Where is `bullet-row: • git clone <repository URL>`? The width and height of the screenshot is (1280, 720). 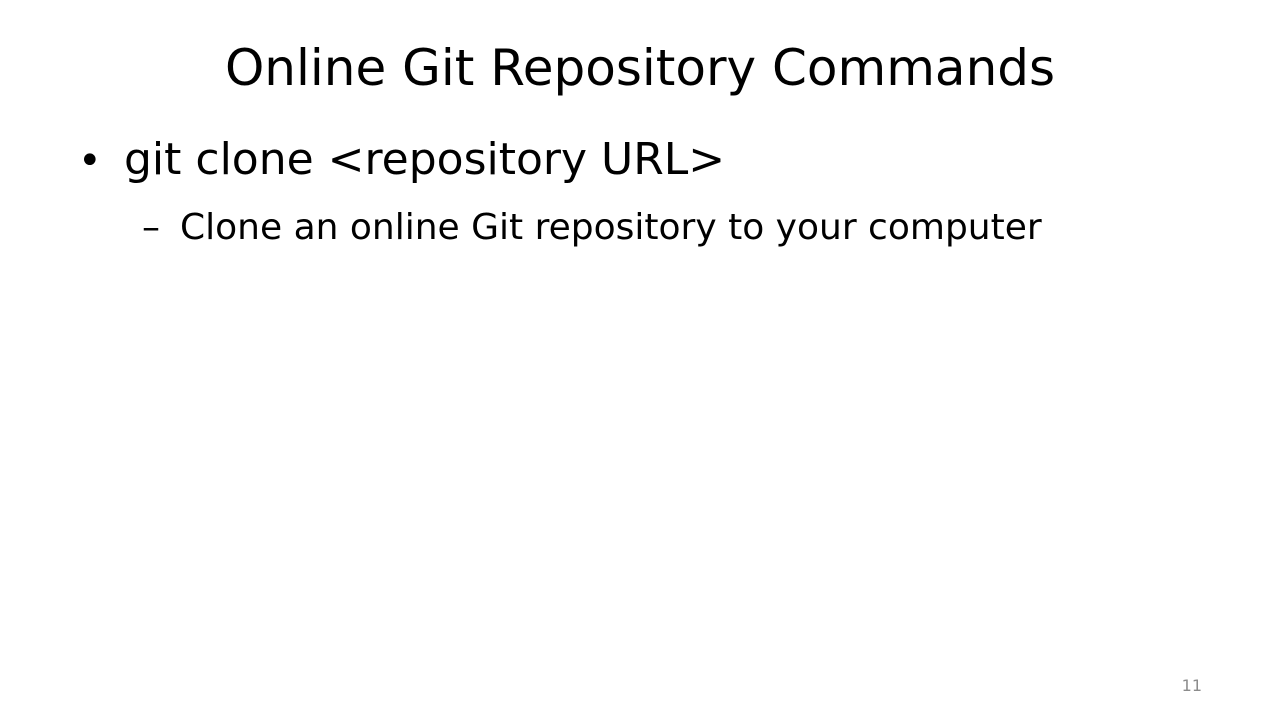
bullet-row: • git clone <repository URL> is located at coordinates (638, 160).